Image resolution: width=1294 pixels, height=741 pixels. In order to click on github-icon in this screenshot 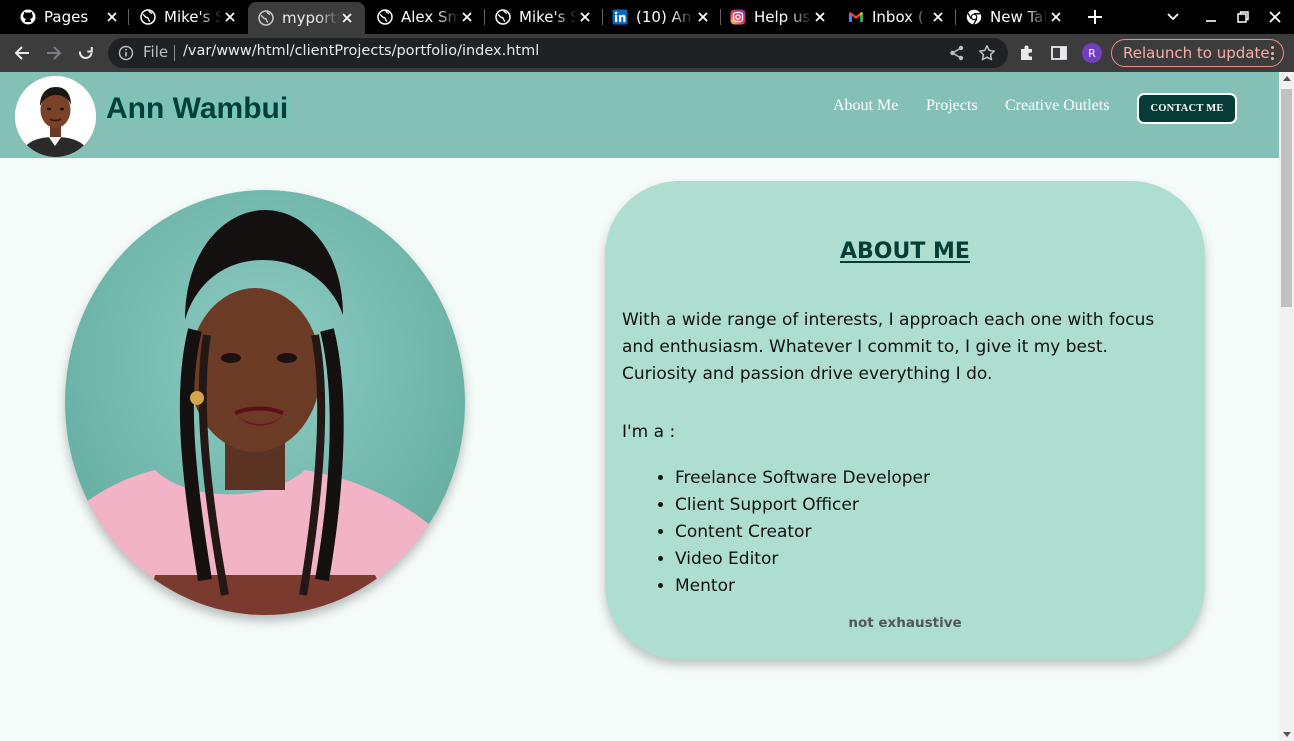, I will do `click(28, 17)`.